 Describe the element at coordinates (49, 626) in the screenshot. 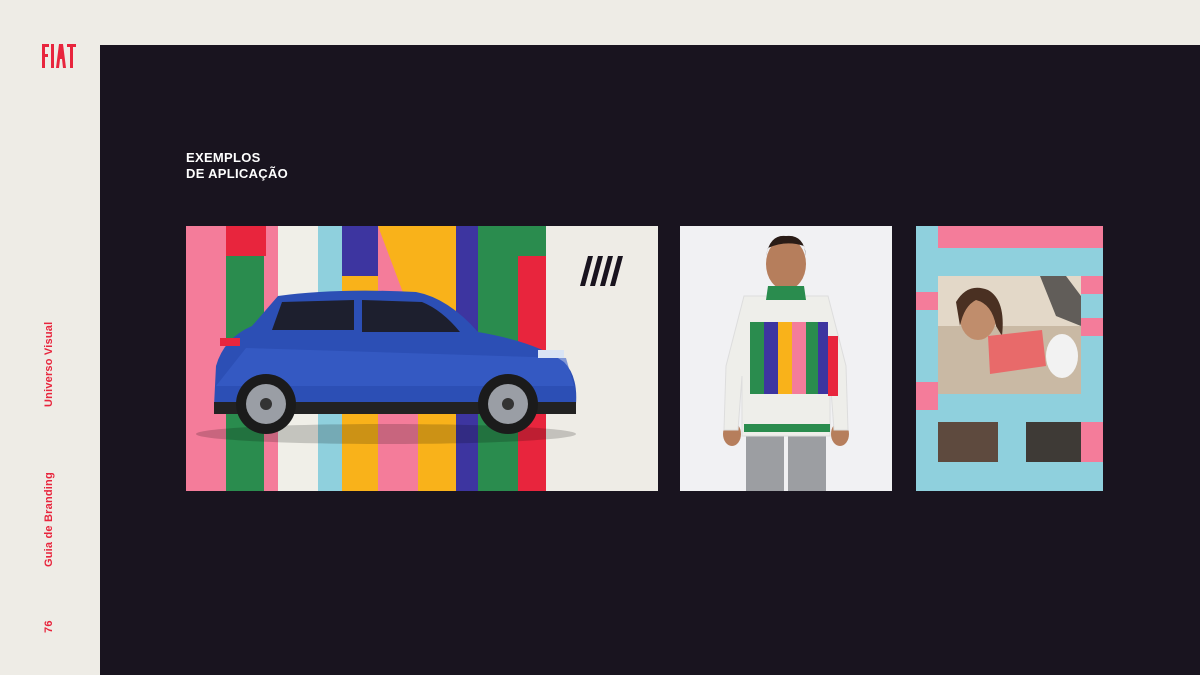

I see `page-number: 76` at that location.